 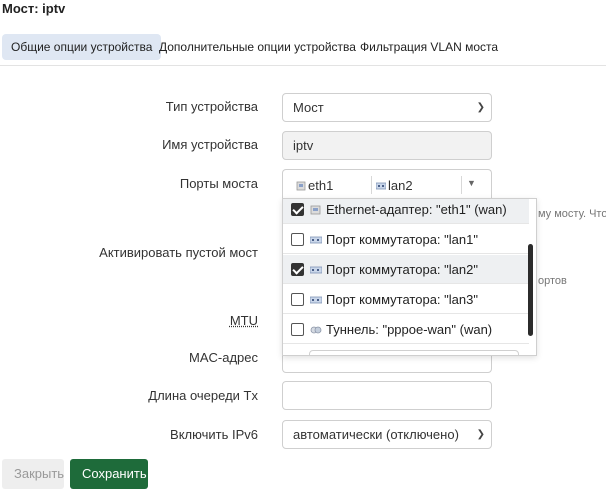 I want to click on mtu-label: MTU, so click(x=243, y=320).